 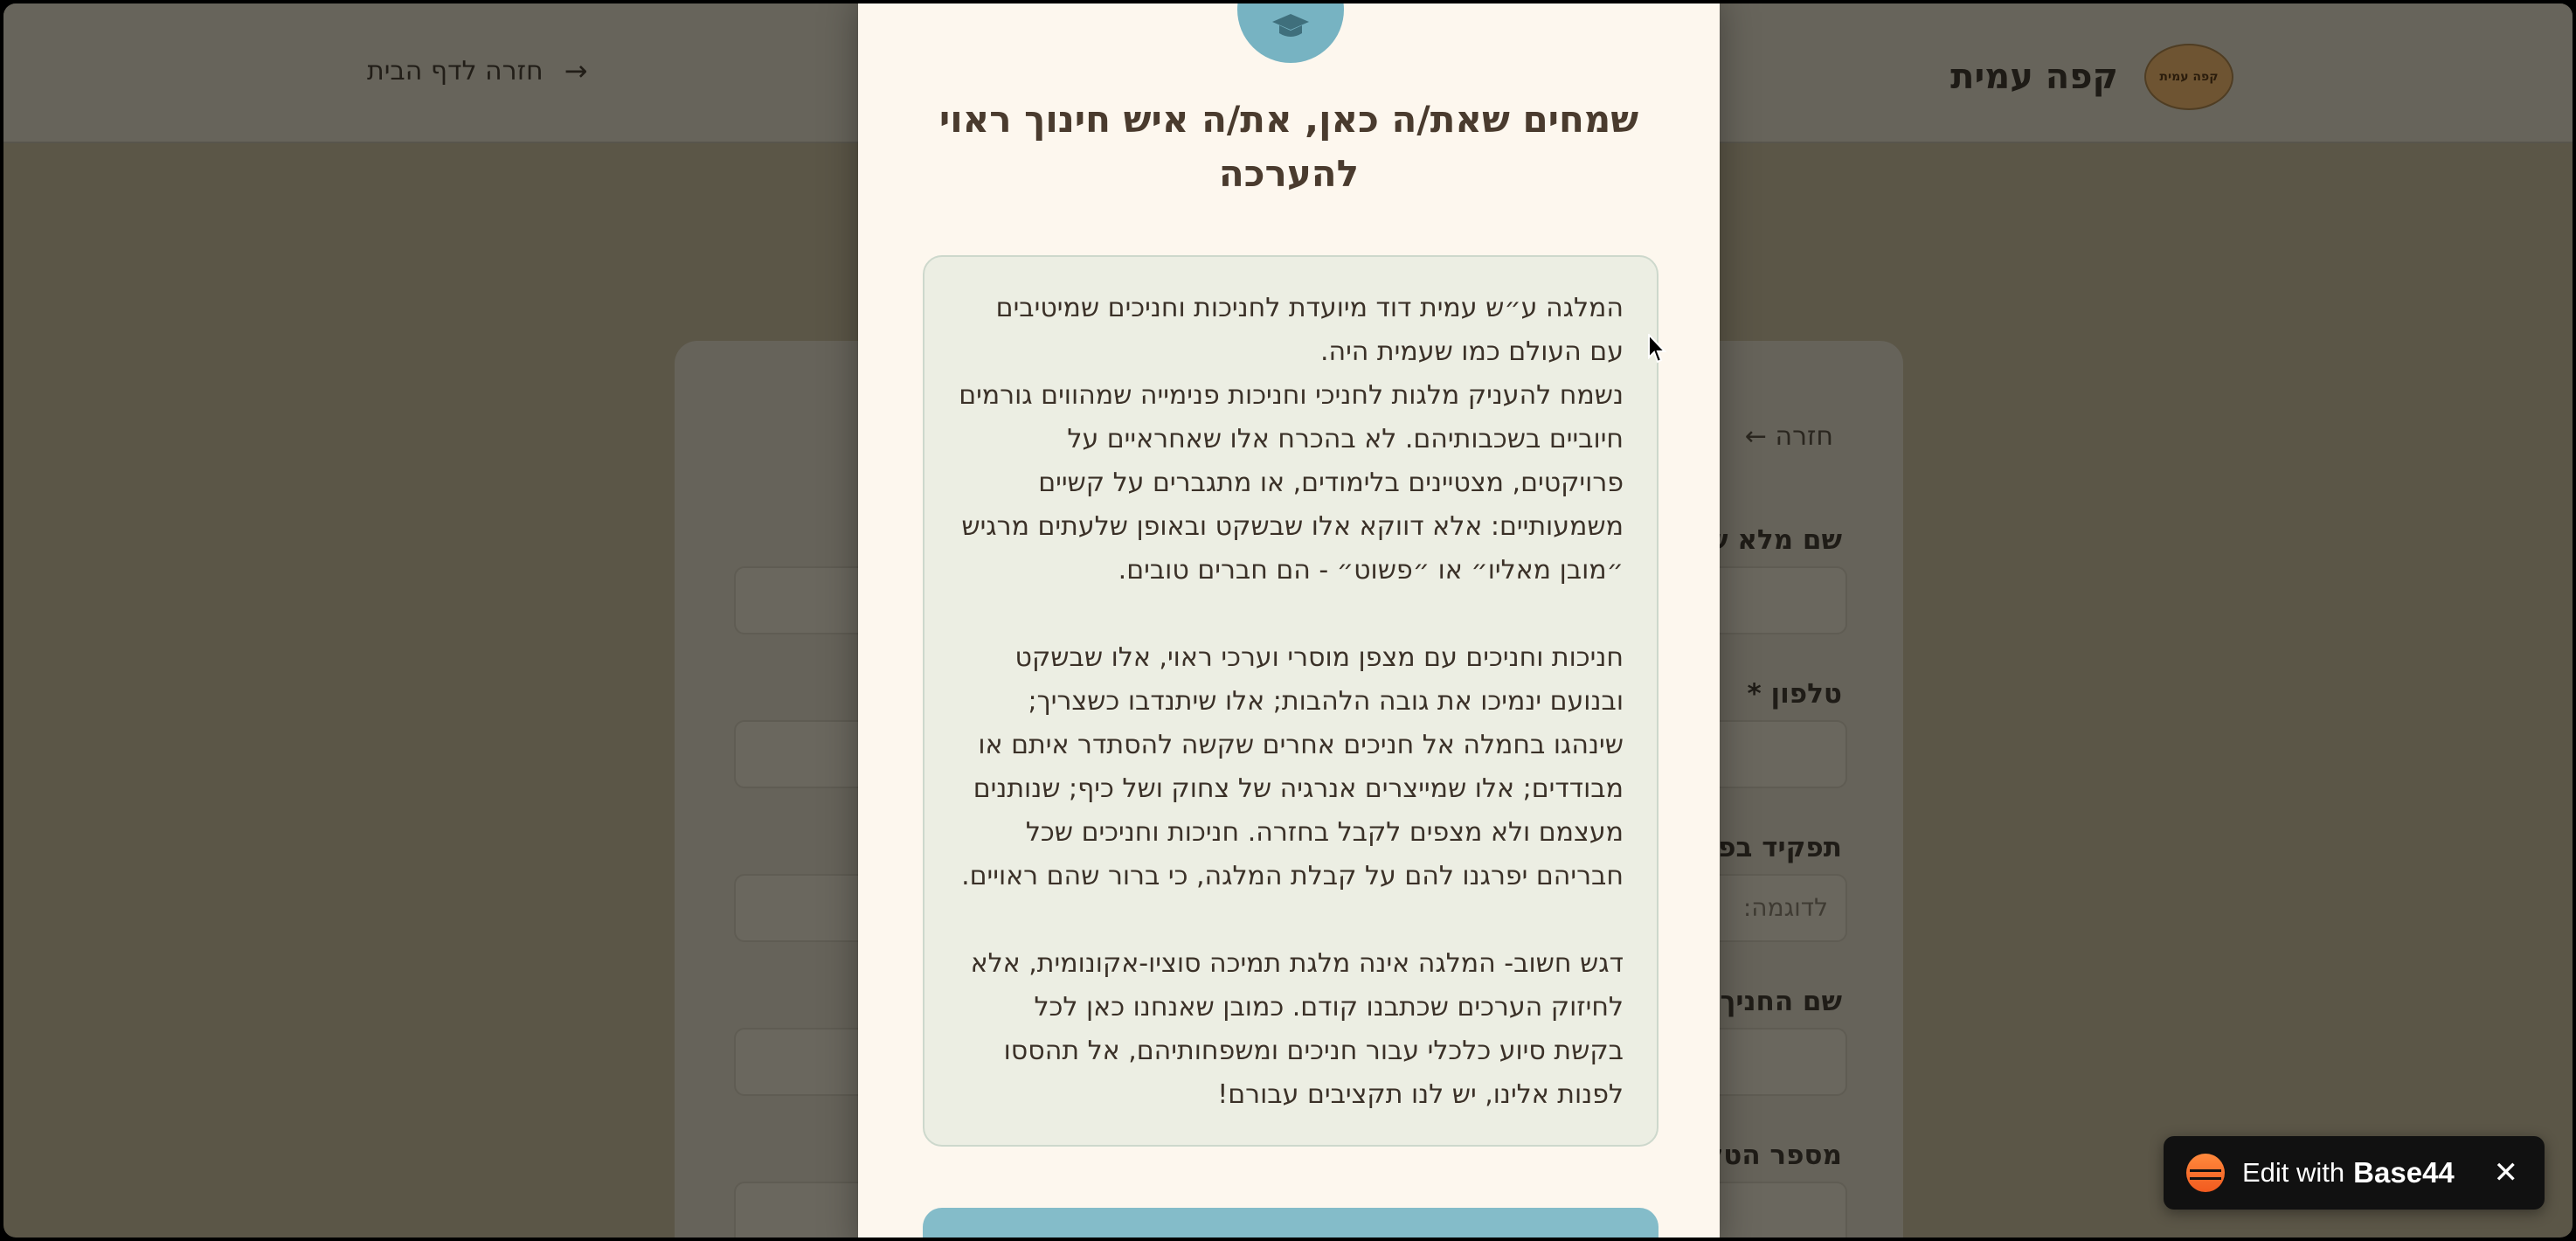 I want to click on arrow-right-icon: →, so click(x=576, y=70).